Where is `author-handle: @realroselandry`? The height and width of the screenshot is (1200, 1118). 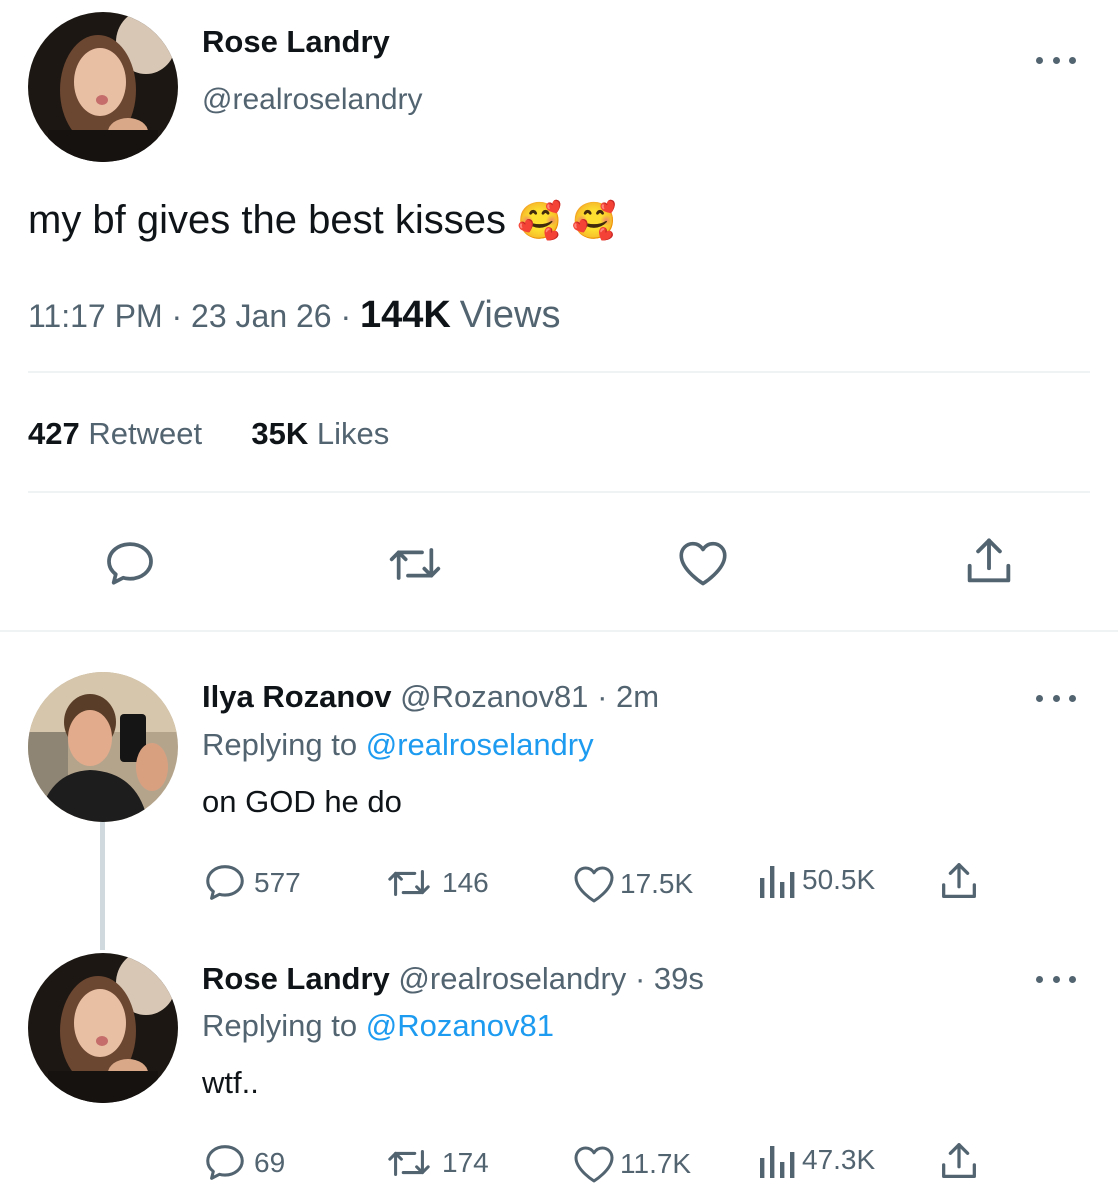 author-handle: @realroselandry is located at coordinates (312, 100).